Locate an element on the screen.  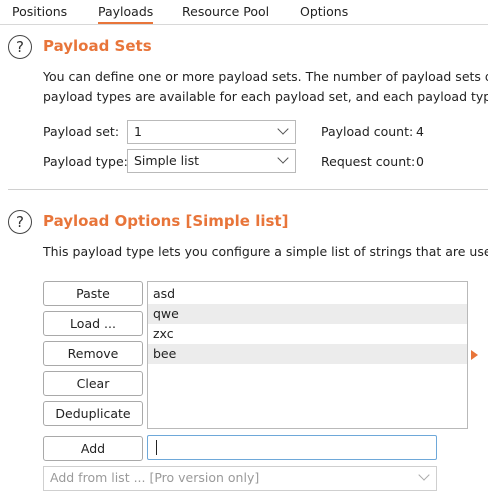
tab-resource-pool: Resource Pool is located at coordinates (225, 11).